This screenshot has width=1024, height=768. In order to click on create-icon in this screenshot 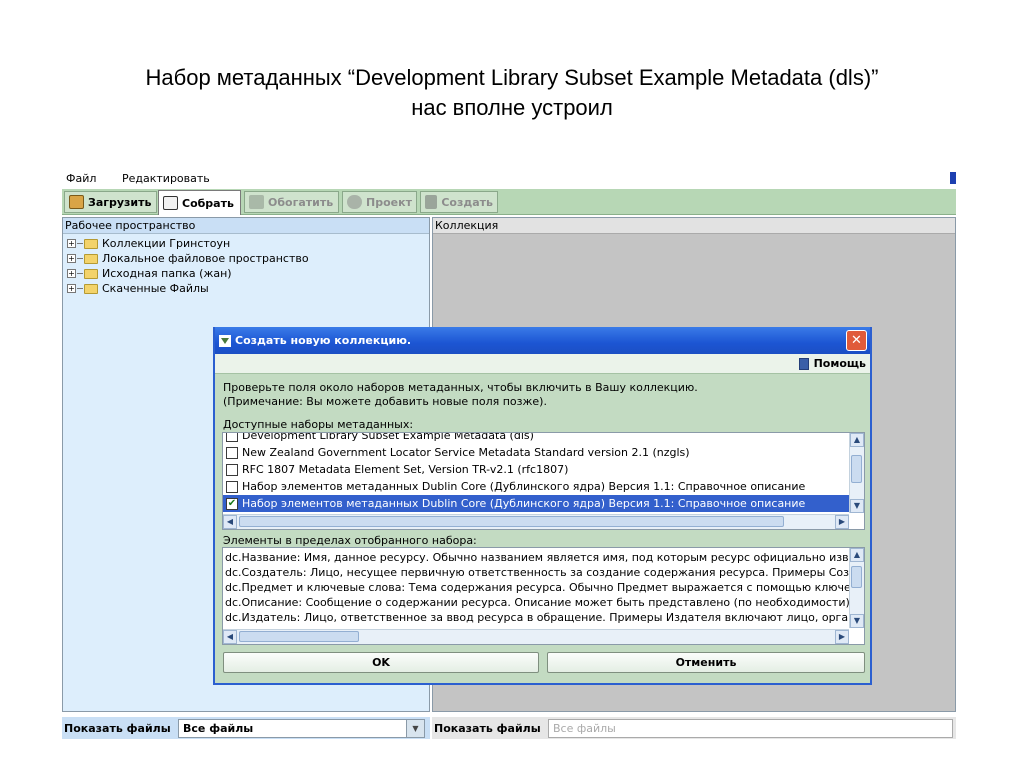, I will do `click(431, 202)`.